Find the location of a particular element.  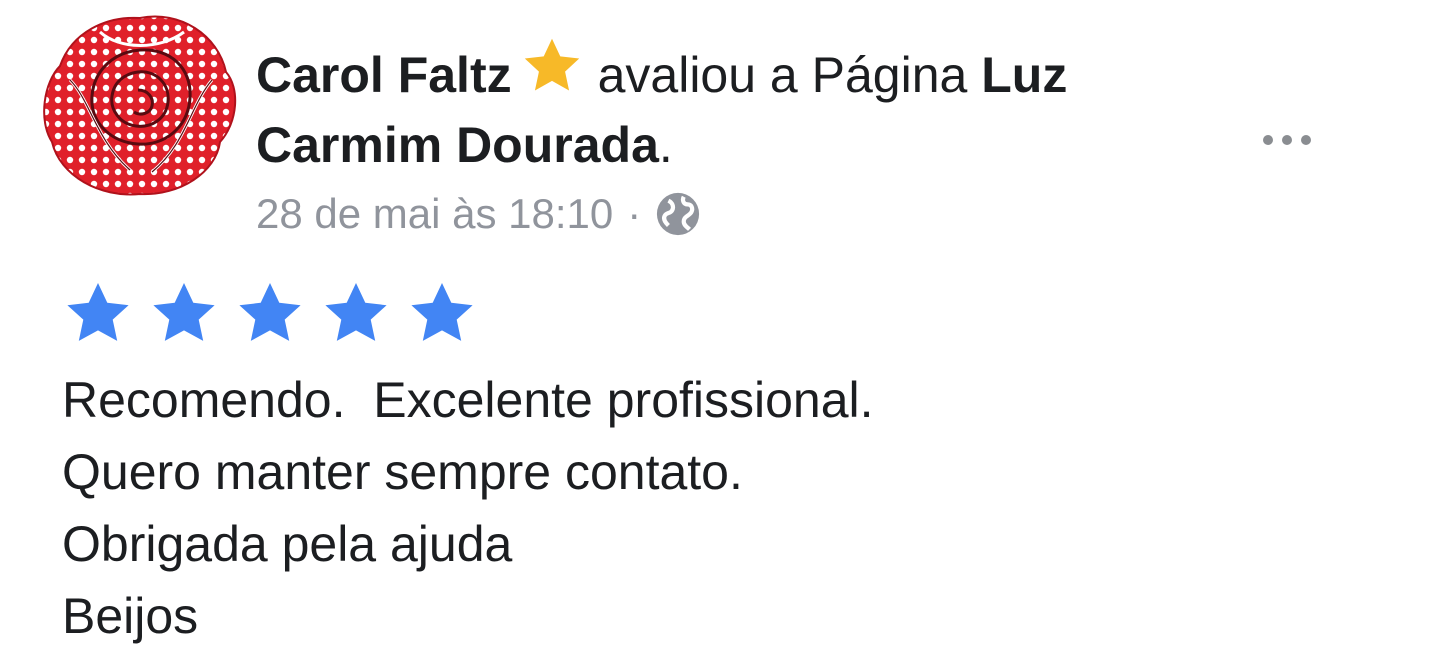

action-text: avaliou a Página is located at coordinates (782, 75).